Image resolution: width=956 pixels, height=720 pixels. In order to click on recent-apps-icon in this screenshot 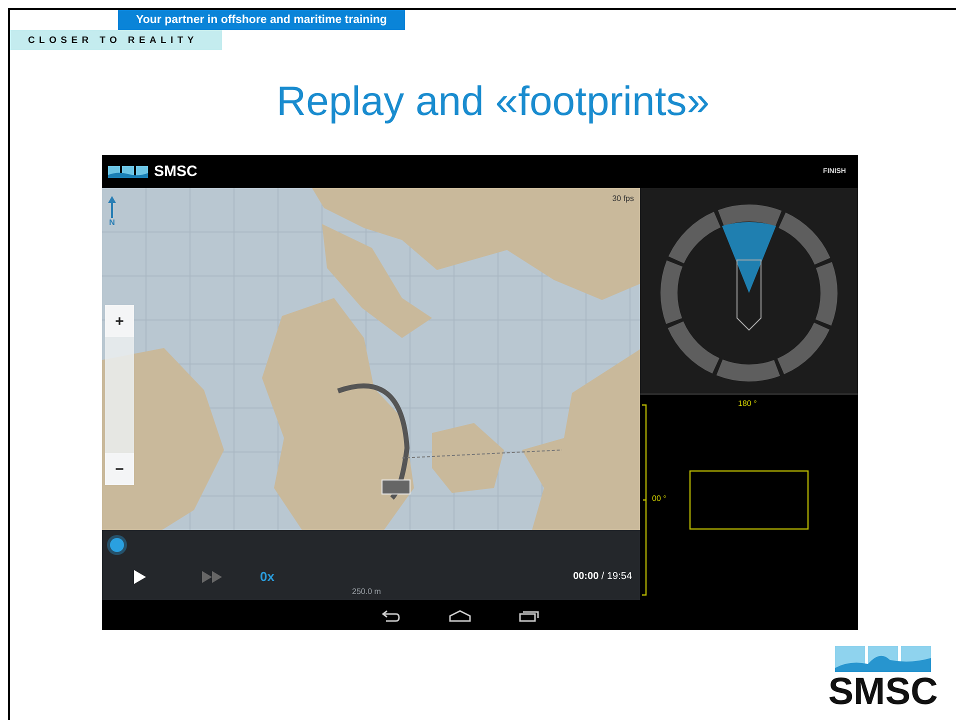, I will do `click(529, 616)`.